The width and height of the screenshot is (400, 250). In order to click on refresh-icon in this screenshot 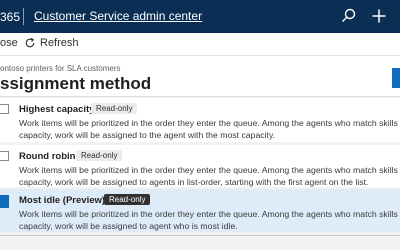, I will do `click(30, 43)`.